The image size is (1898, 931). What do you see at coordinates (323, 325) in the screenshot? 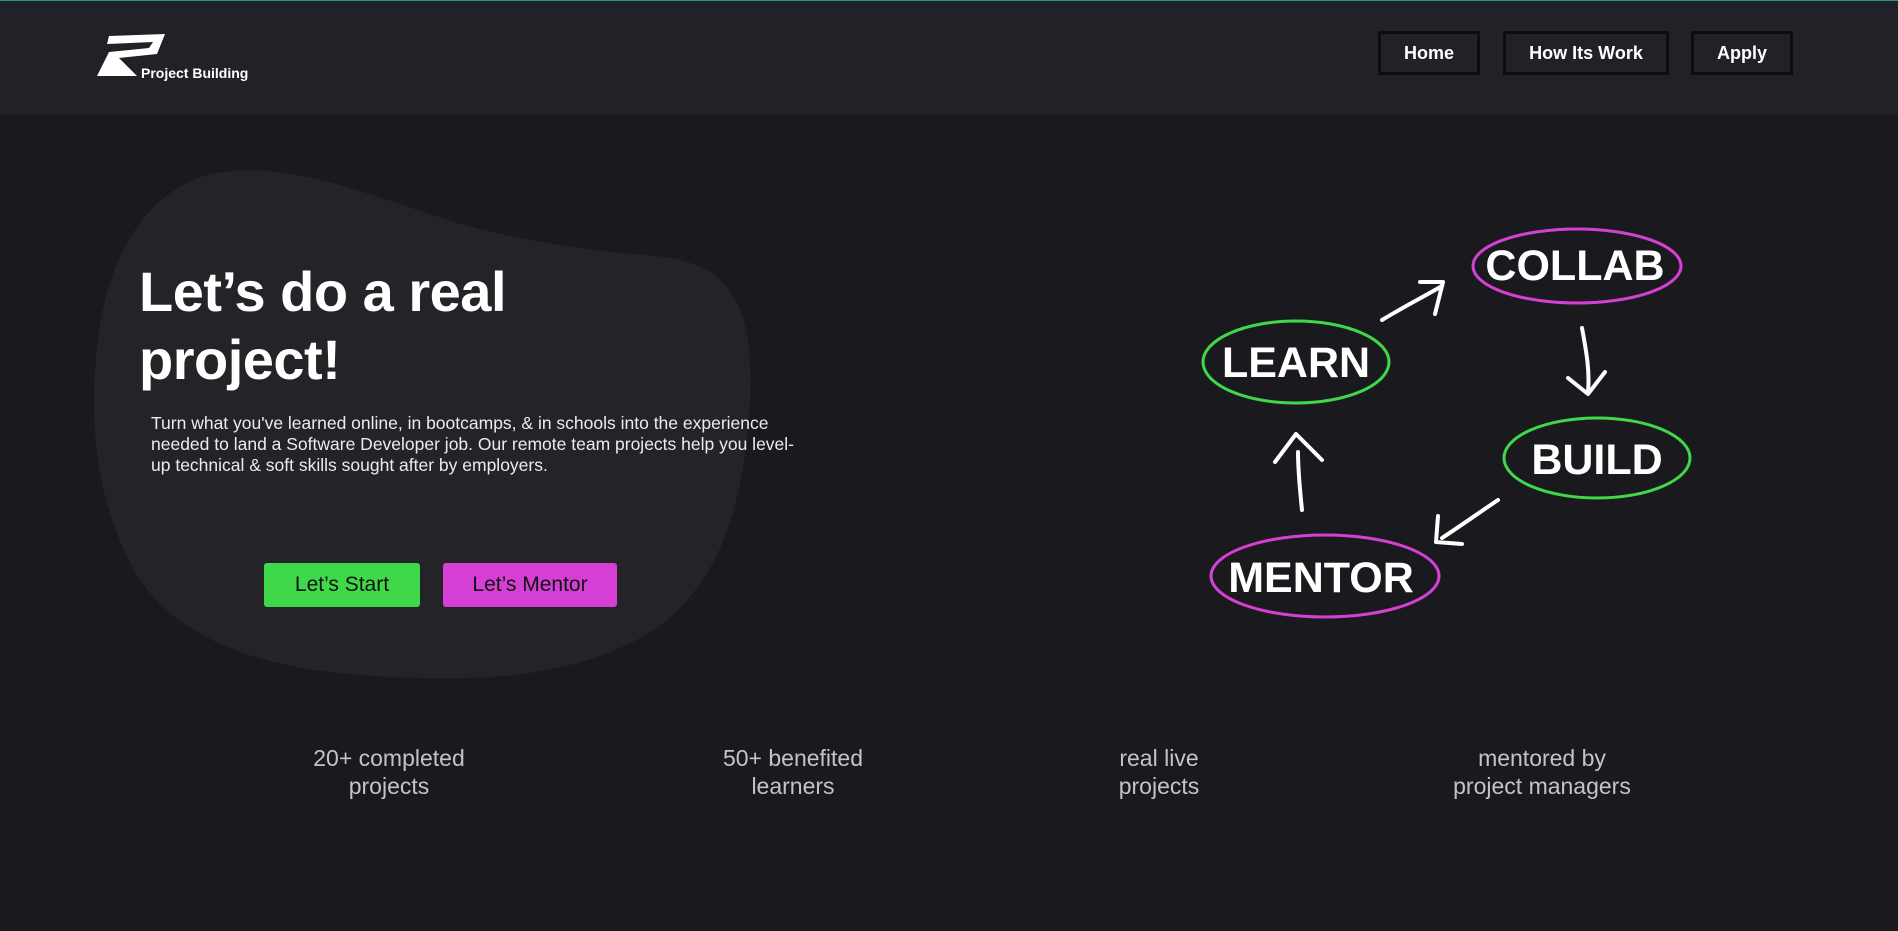
I see `hero-title: Let’s do a real project!` at bounding box center [323, 325].